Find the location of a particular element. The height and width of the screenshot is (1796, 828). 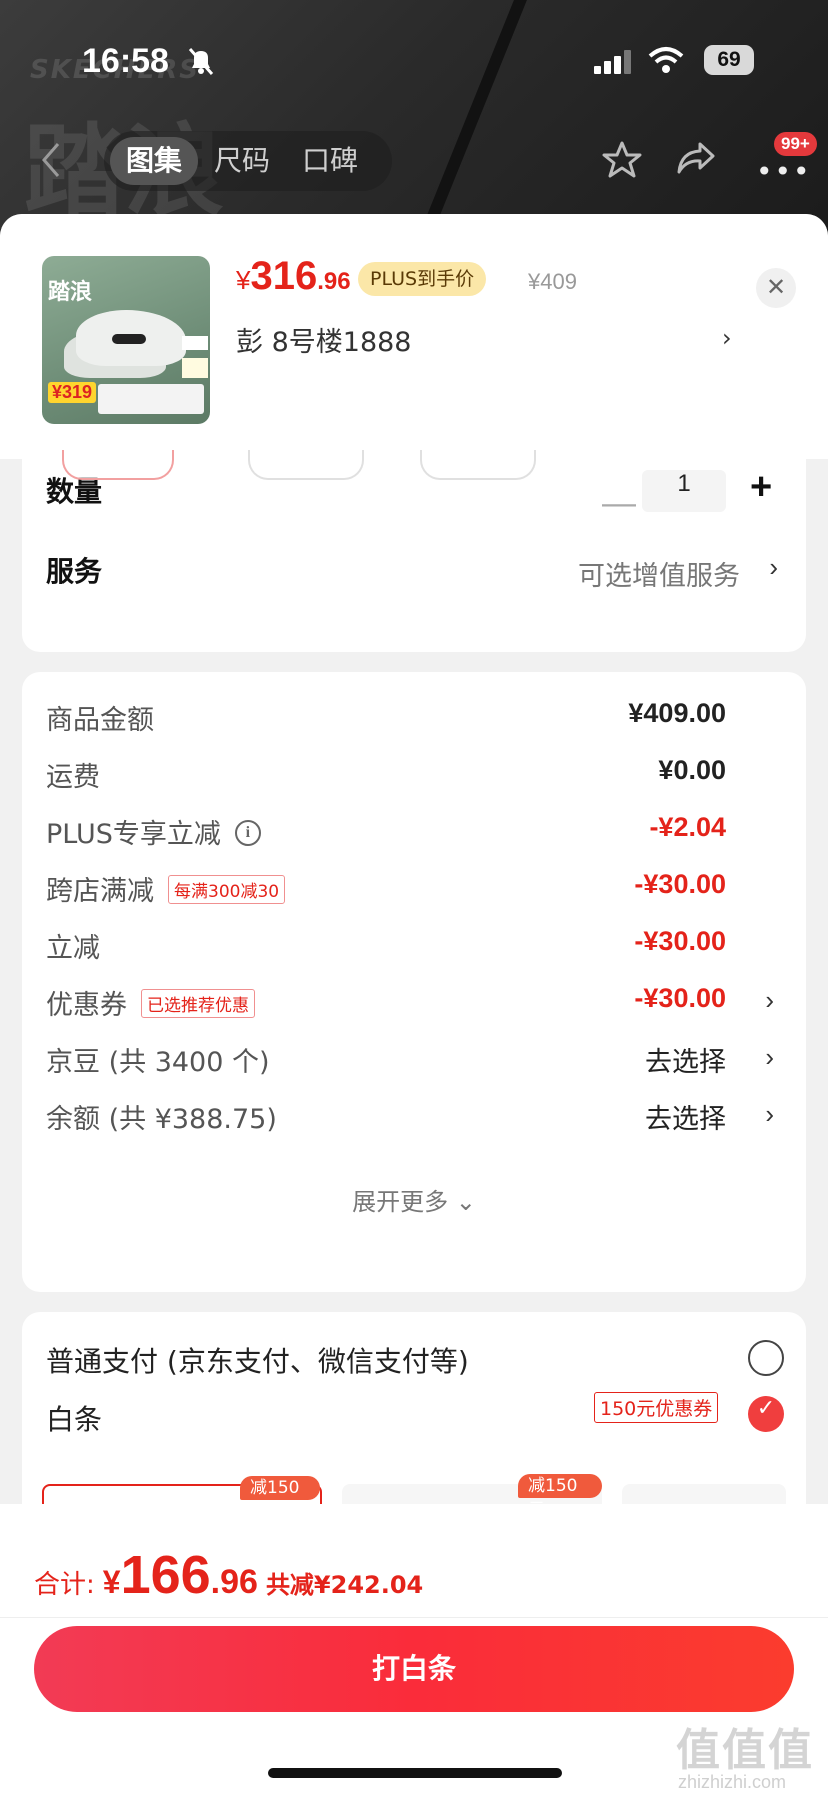

breakdown-row-plus: PLUS专享立减 i -¥2.04 is located at coordinates (414, 832).